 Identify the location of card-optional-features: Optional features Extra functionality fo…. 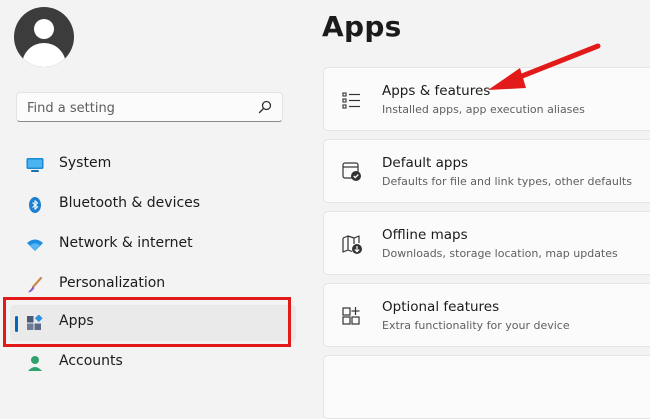
(486, 315).